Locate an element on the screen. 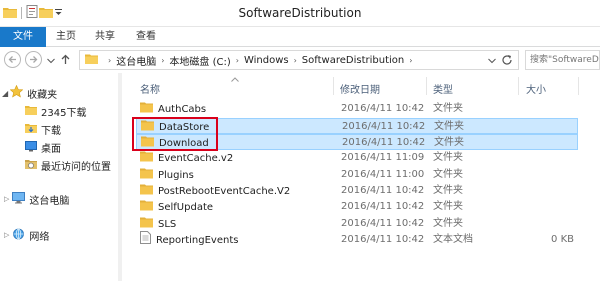 The height and width of the screenshot is (281, 600). breadcrumb-local-disk: 本地磁盘 (C:) is located at coordinates (199, 60).